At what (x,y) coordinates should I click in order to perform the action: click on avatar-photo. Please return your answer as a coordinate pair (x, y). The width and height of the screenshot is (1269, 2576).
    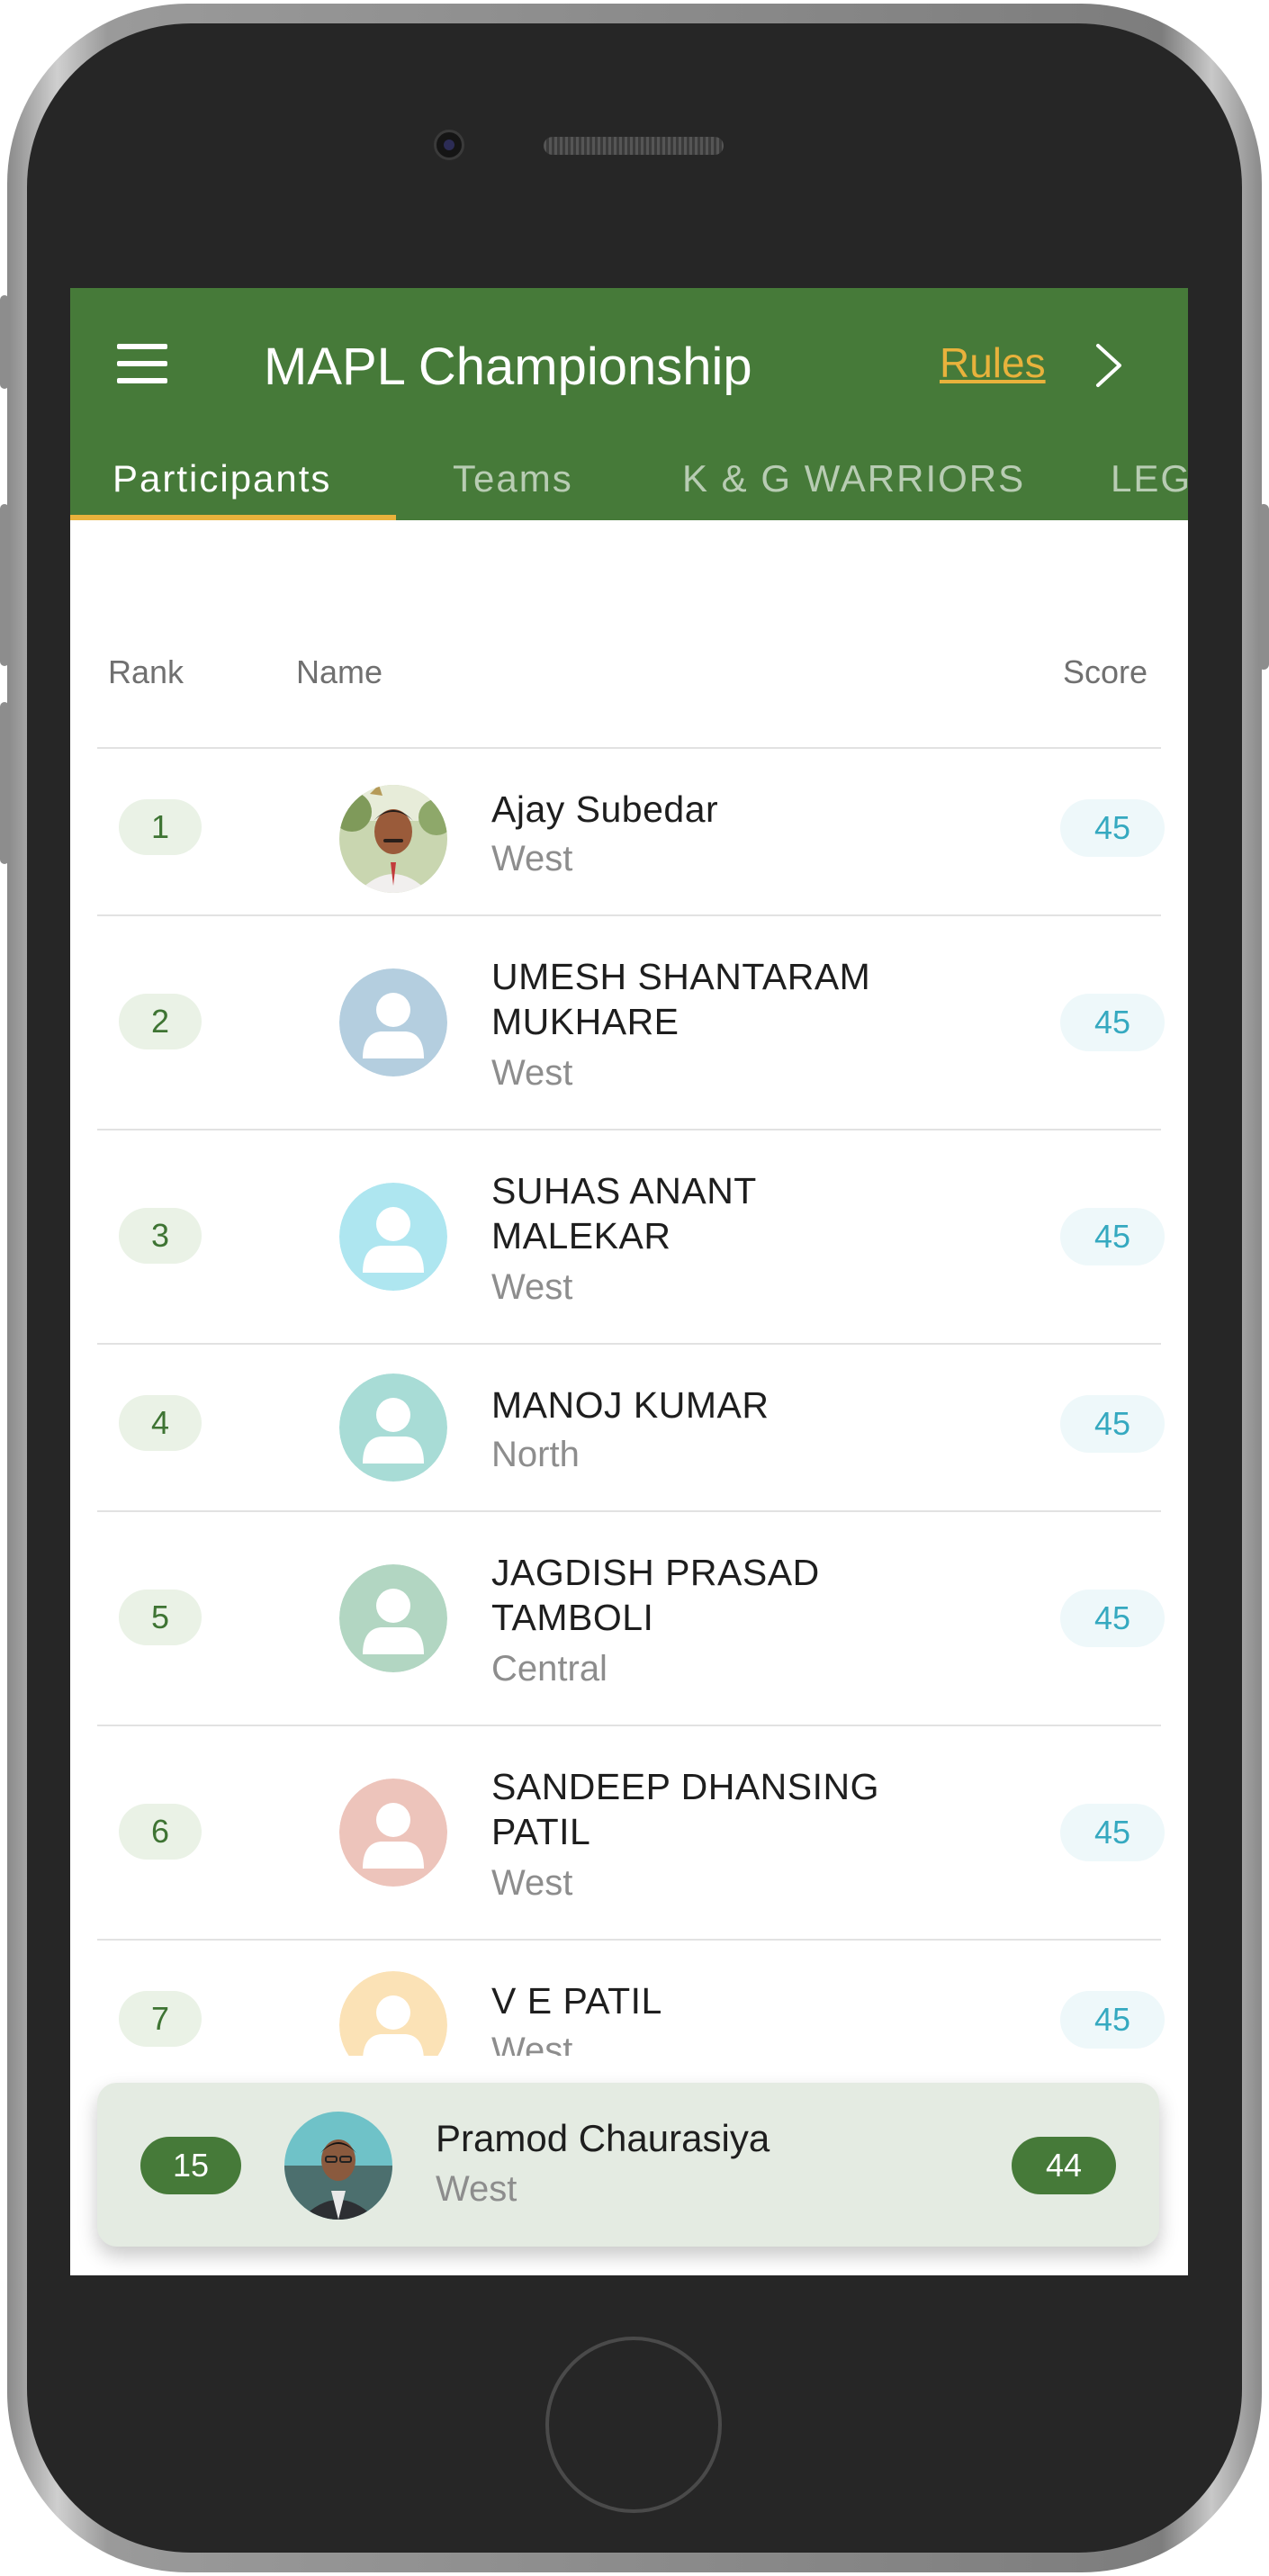
    Looking at the image, I should click on (393, 839).